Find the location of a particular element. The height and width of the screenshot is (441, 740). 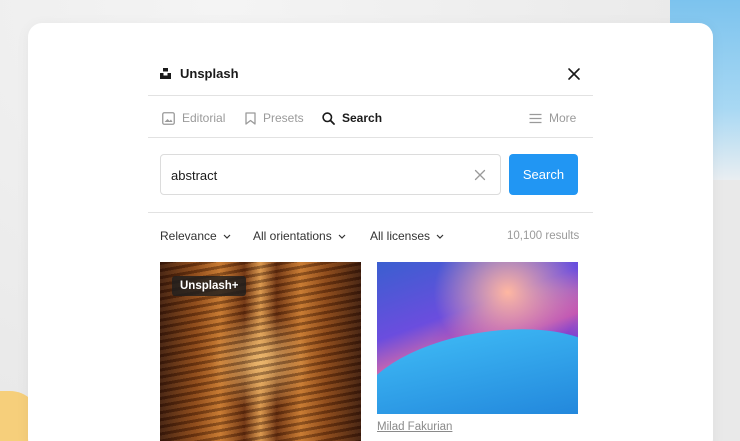

search-icon is located at coordinates (328, 118).